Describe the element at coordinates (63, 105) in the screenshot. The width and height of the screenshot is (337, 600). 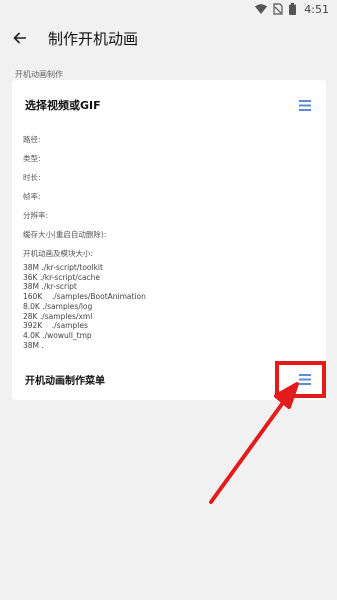
I see `select-video-title: 选择视频或GIF` at that location.